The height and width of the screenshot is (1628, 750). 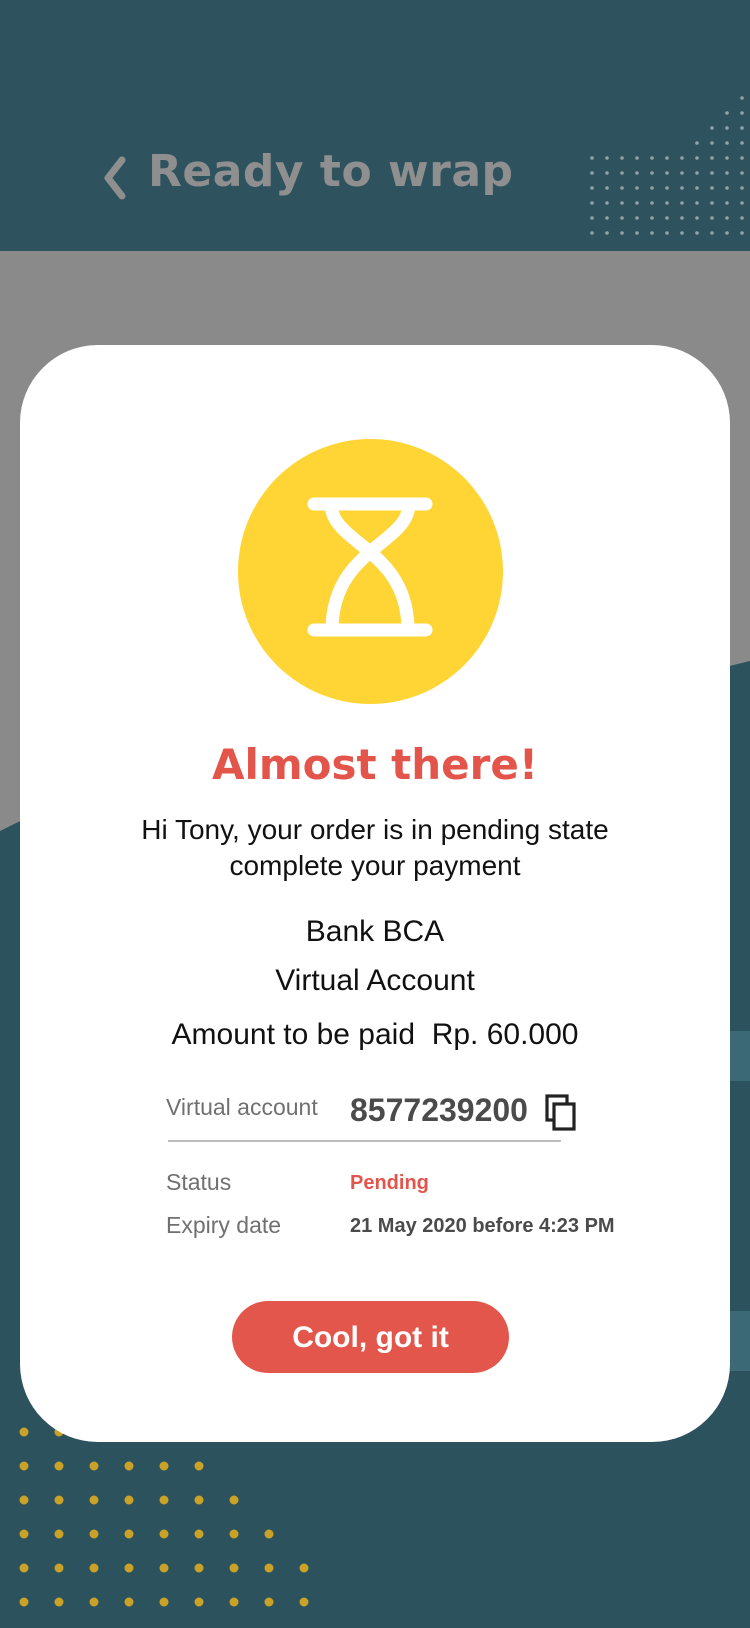 What do you see at coordinates (375, 829) in the screenshot?
I see `message-line-1: Hi Tony, your order is in pending state` at bounding box center [375, 829].